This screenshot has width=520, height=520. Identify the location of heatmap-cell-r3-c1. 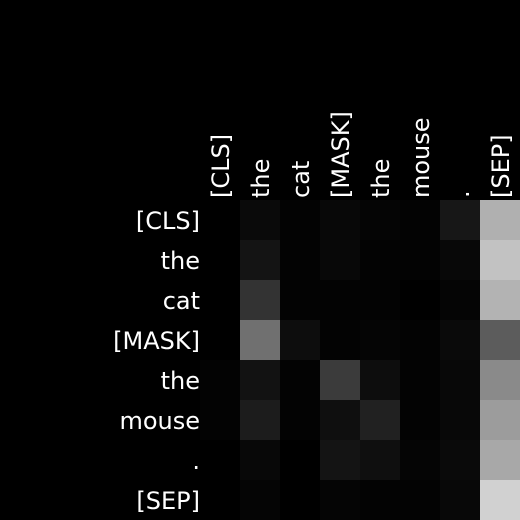
(260, 340).